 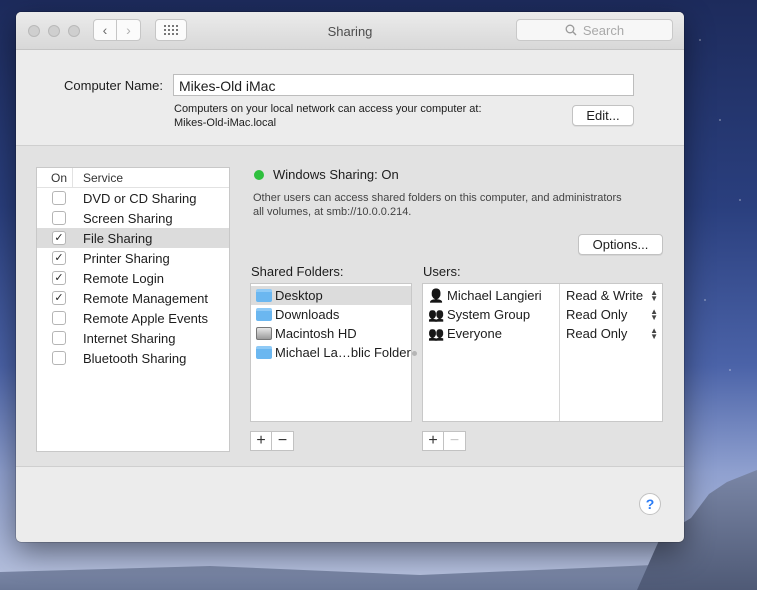 I want to click on network-address: Mikes-Old-iMac.local, so click(x=225, y=123).